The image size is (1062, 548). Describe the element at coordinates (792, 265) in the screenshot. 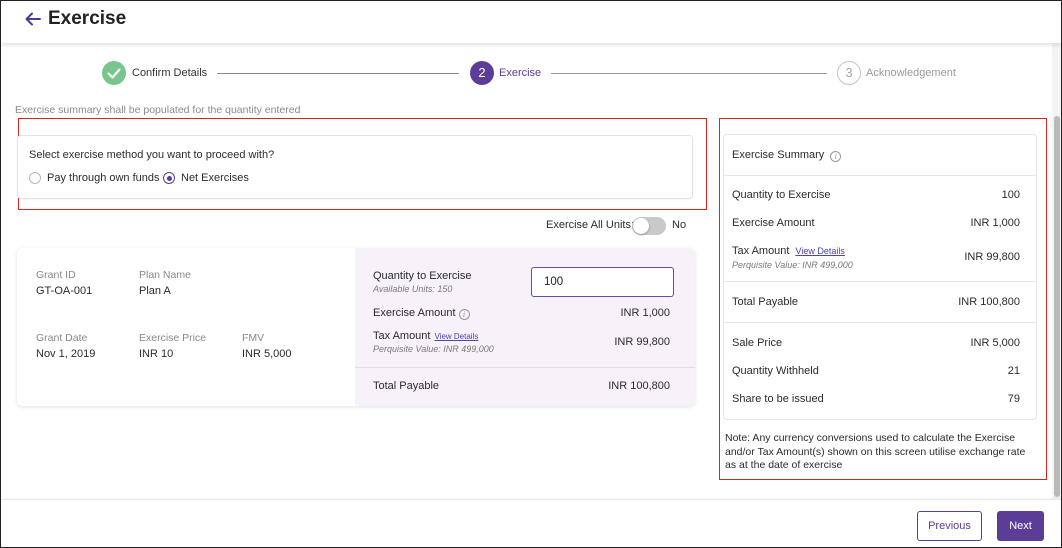

I see `summary-perquisite-text: Perquisite Value: INR 499,000` at that location.